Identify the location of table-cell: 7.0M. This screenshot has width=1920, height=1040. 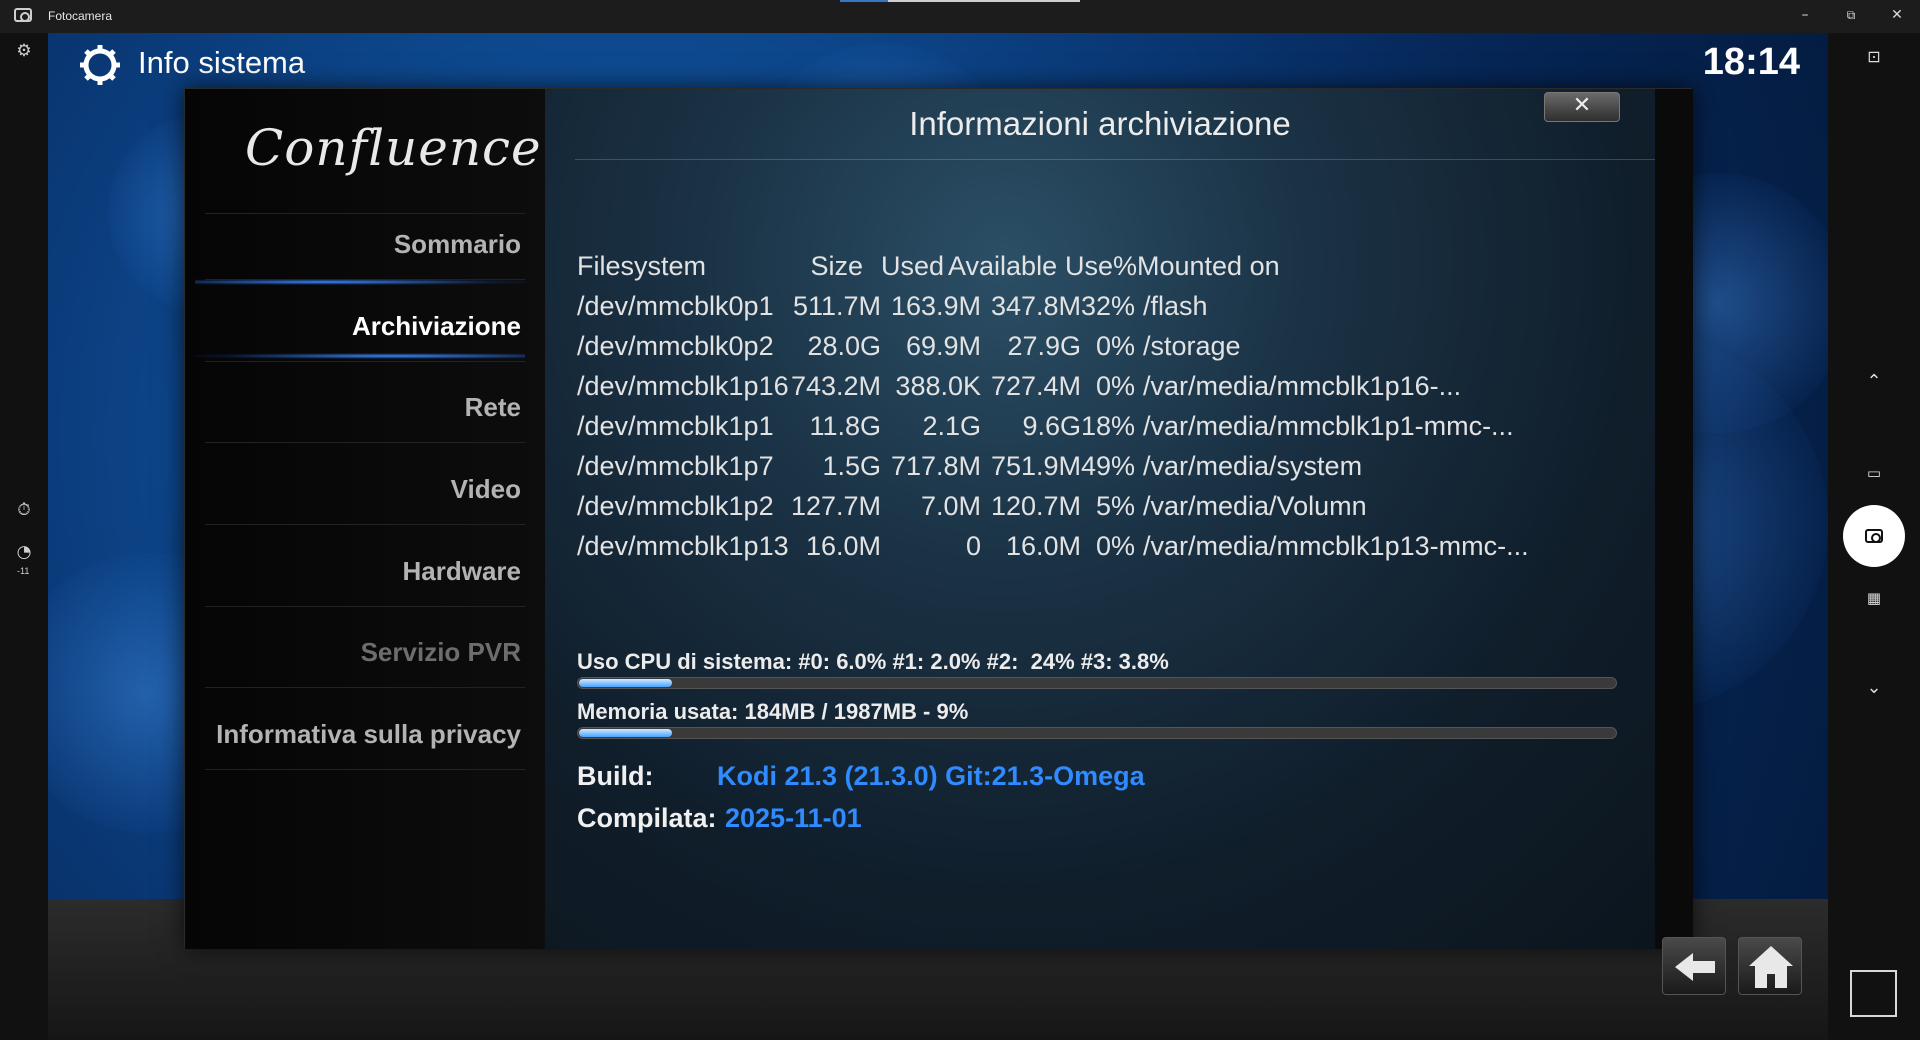
(950, 506).